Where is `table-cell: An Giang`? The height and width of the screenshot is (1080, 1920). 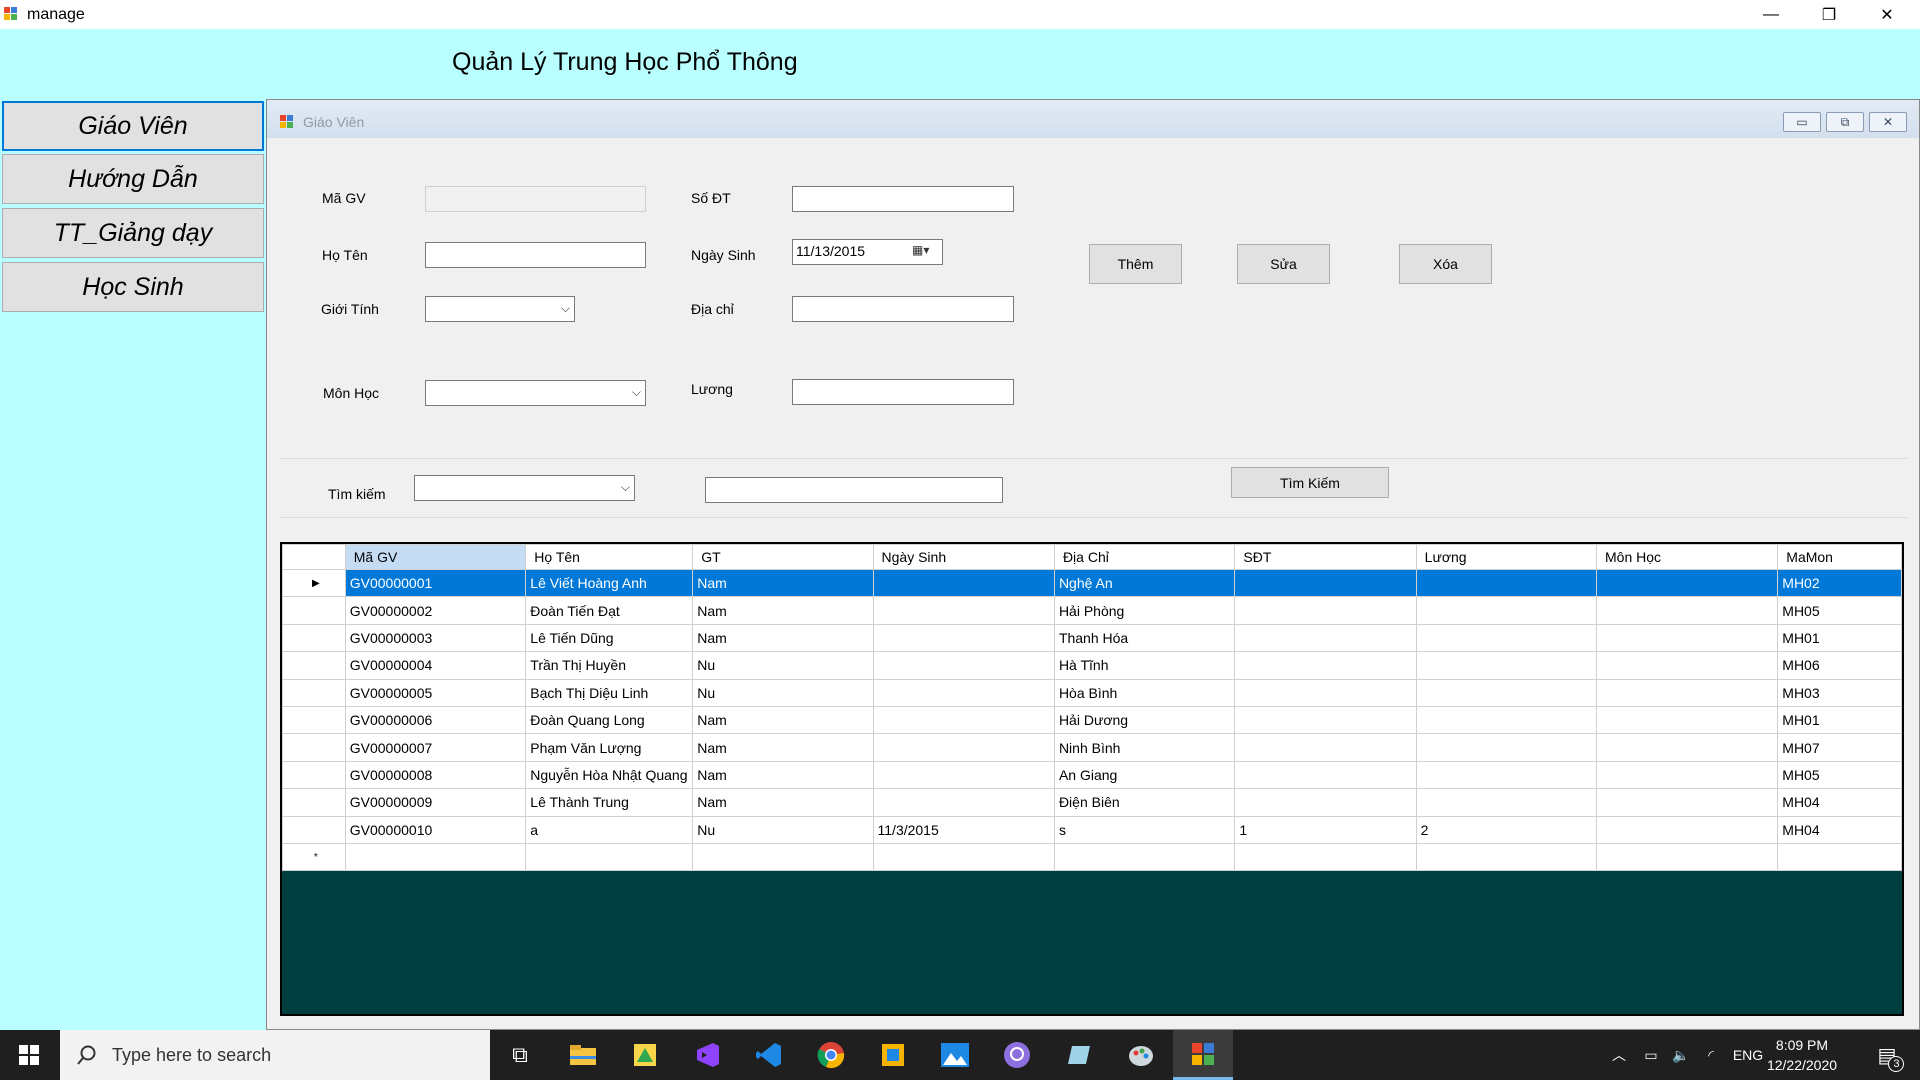 table-cell: An Giang is located at coordinates (1144, 775).